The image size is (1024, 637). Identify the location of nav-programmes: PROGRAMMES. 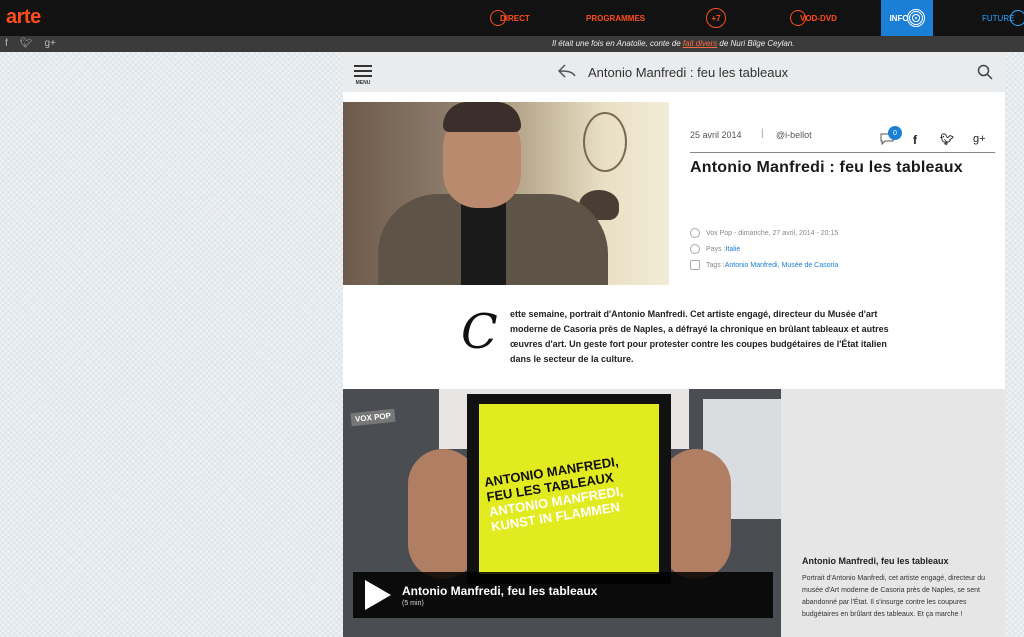
(615, 18).